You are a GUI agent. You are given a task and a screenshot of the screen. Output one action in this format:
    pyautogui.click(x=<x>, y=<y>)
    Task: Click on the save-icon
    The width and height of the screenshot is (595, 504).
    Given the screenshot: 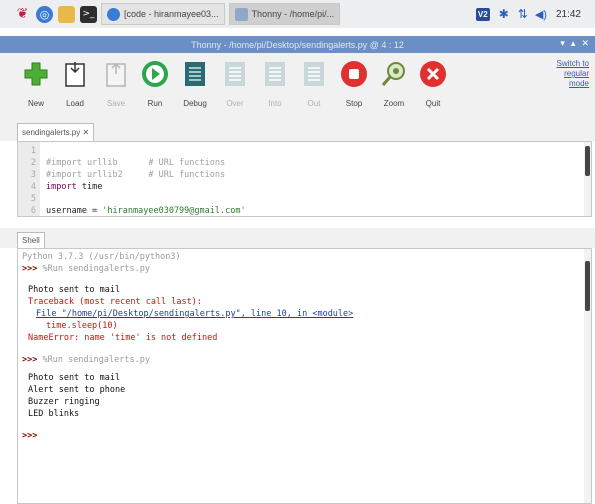 What is the action you would take?
    pyautogui.click(x=116, y=74)
    